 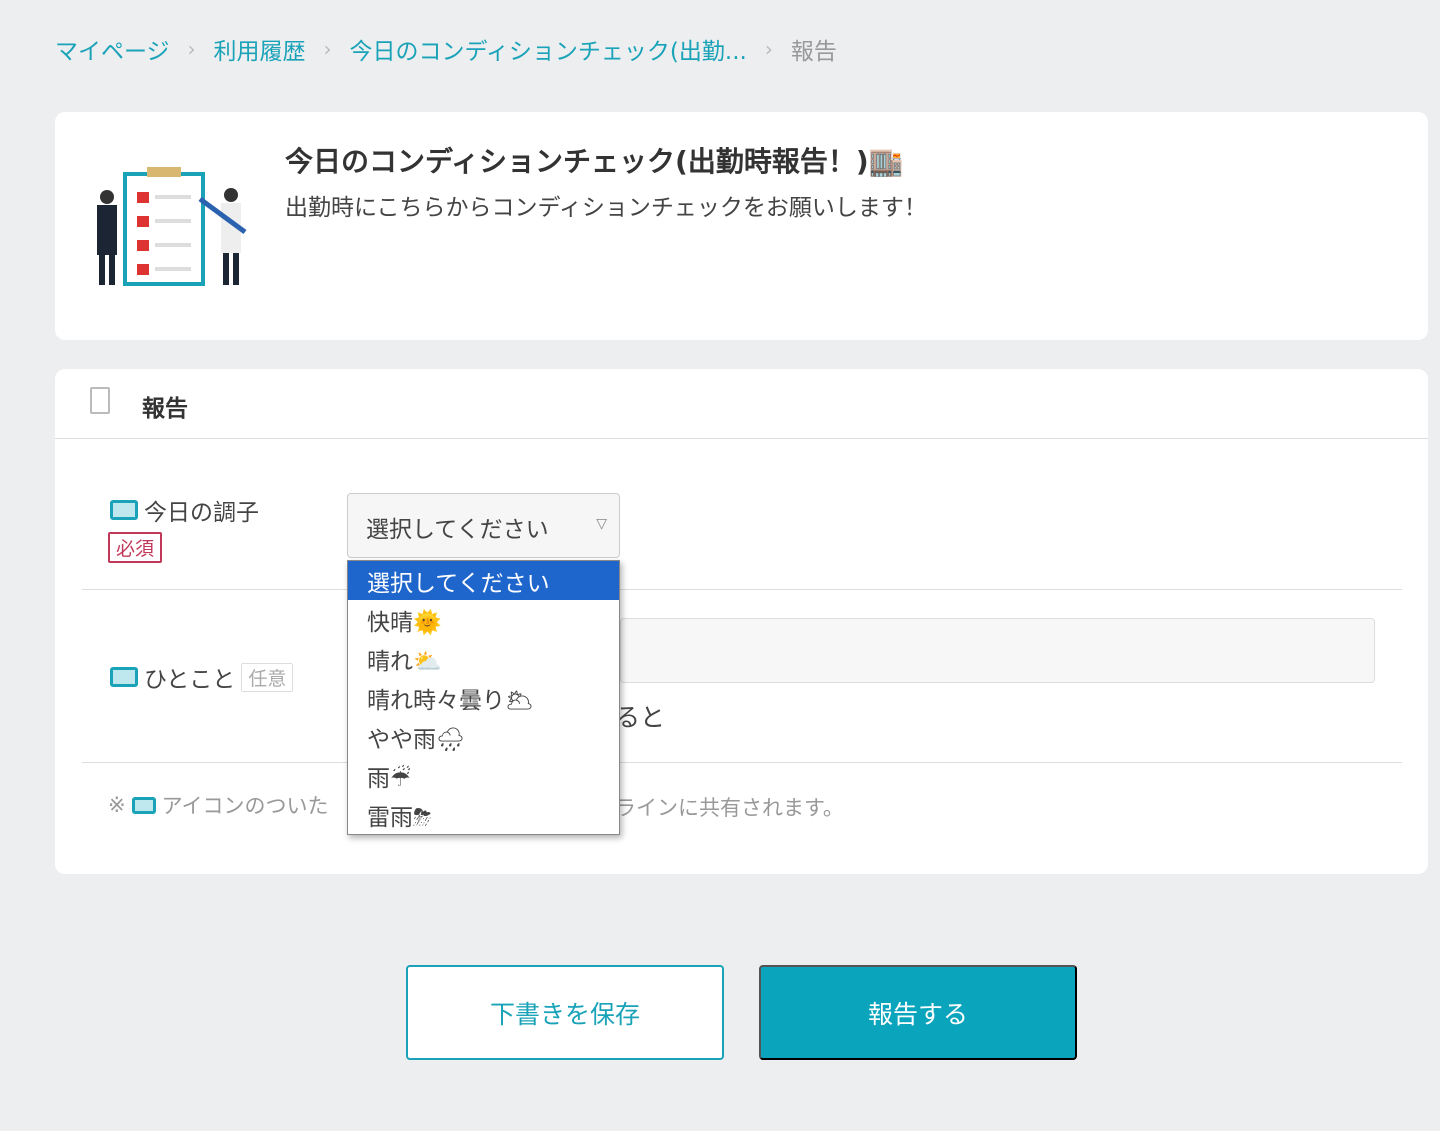 What do you see at coordinates (165, 409) in the screenshot?
I see `section-title: 報告` at bounding box center [165, 409].